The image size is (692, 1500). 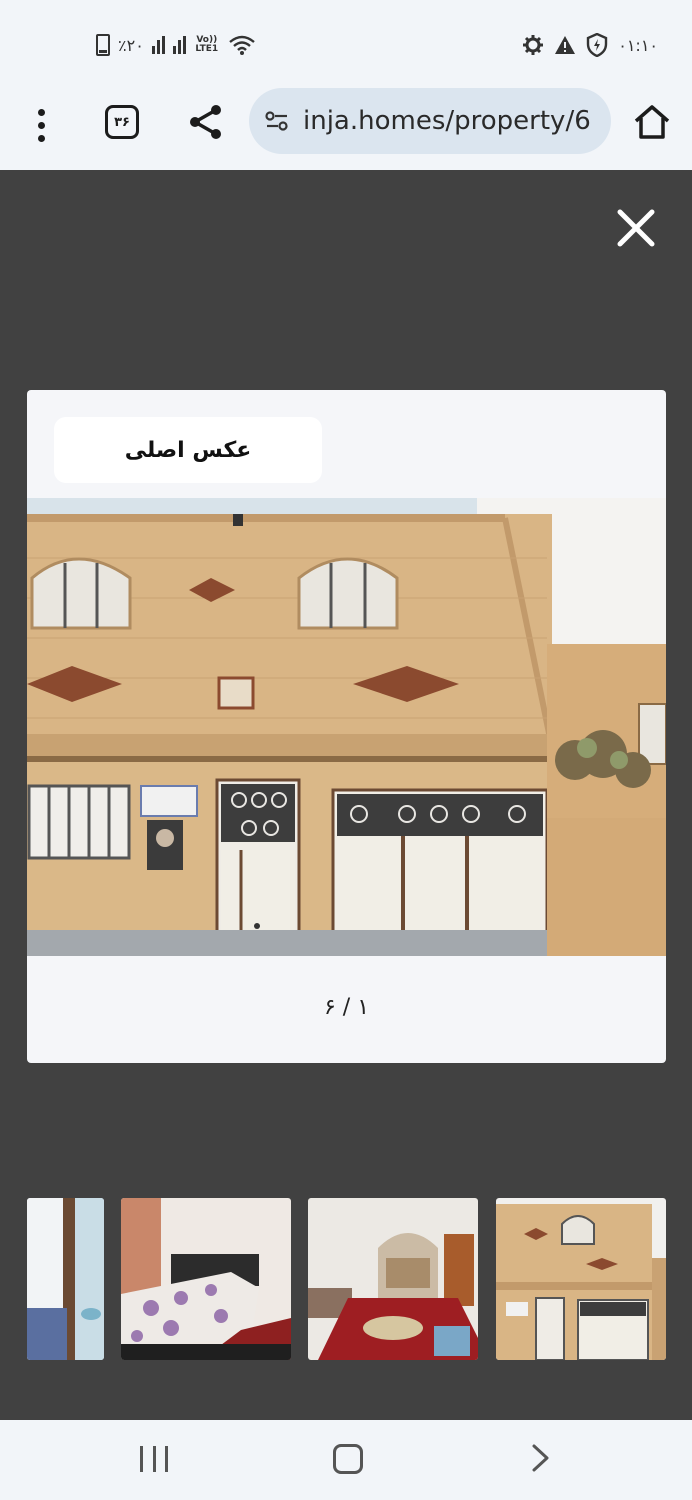 What do you see at coordinates (636, 228) in the screenshot?
I see `close-icon` at bounding box center [636, 228].